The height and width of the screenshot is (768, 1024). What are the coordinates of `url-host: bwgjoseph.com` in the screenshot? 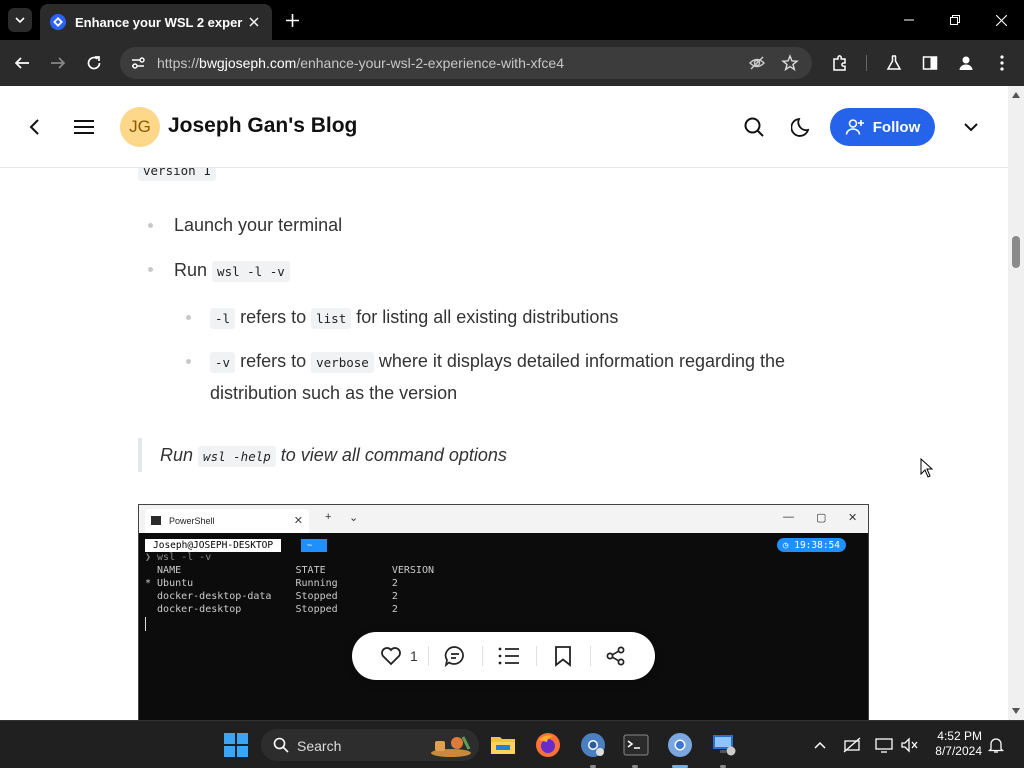 It's located at (248, 63).